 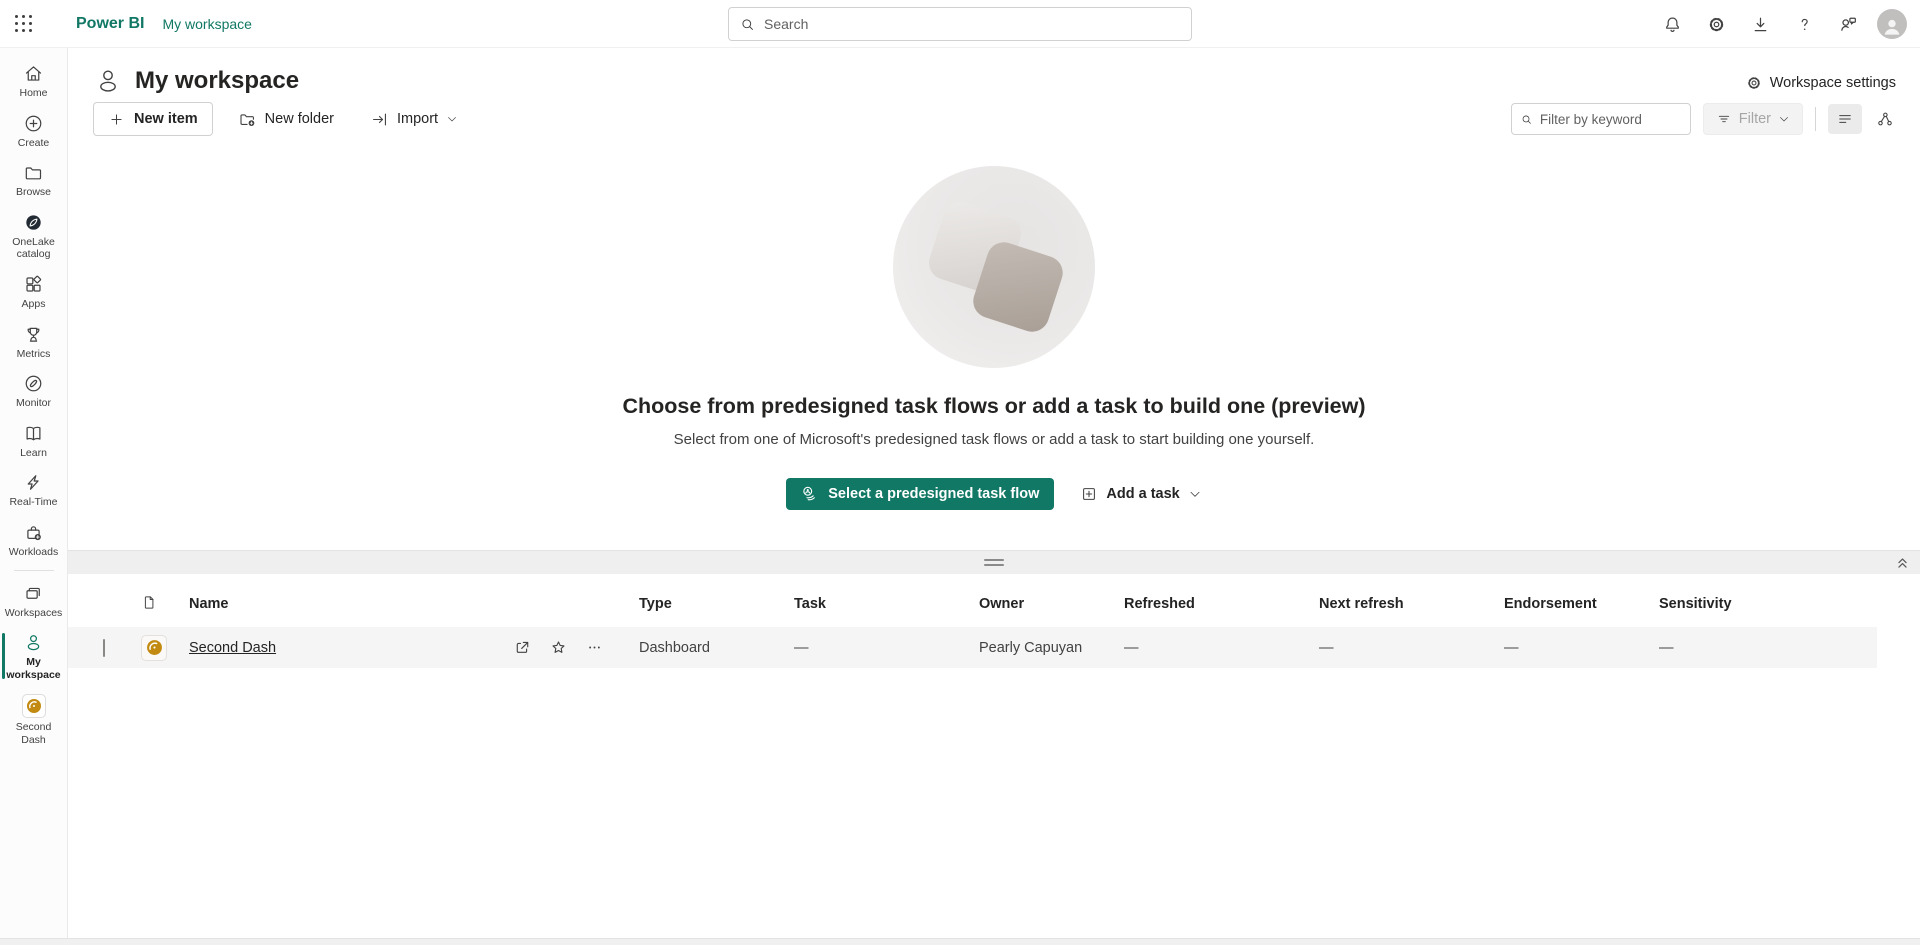 What do you see at coordinates (33, 483) in the screenshot?
I see `lightning-icon` at bounding box center [33, 483].